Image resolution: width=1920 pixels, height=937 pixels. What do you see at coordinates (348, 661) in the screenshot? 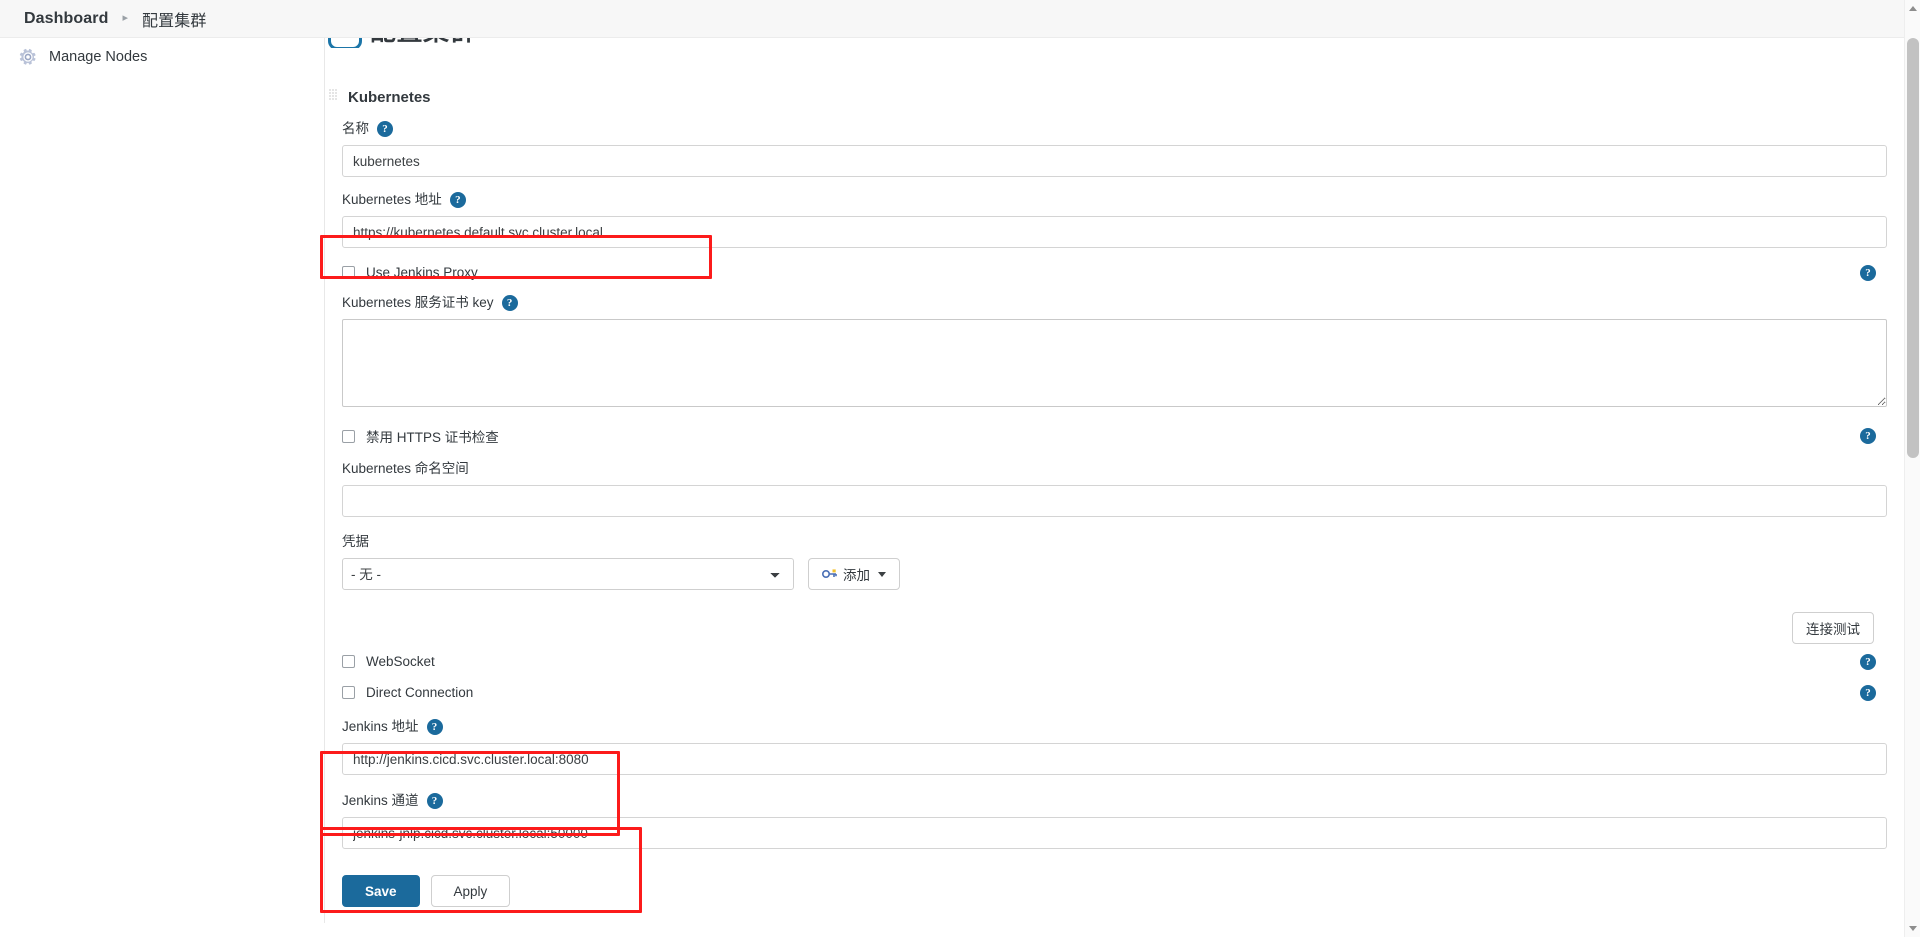
I see `websocket-checkbox` at bounding box center [348, 661].